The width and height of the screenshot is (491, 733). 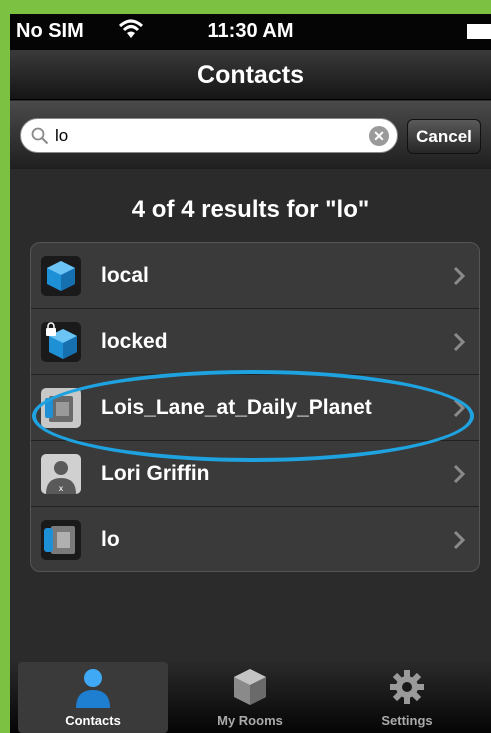 What do you see at coordinates (250, 687) in the screenshot?
I see `rooms-icon` at bounding box center [250, 687].